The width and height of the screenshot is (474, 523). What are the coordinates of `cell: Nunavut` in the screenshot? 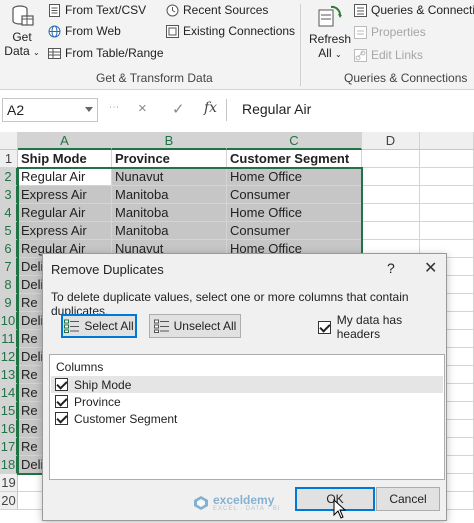 It's located at (169, 177).